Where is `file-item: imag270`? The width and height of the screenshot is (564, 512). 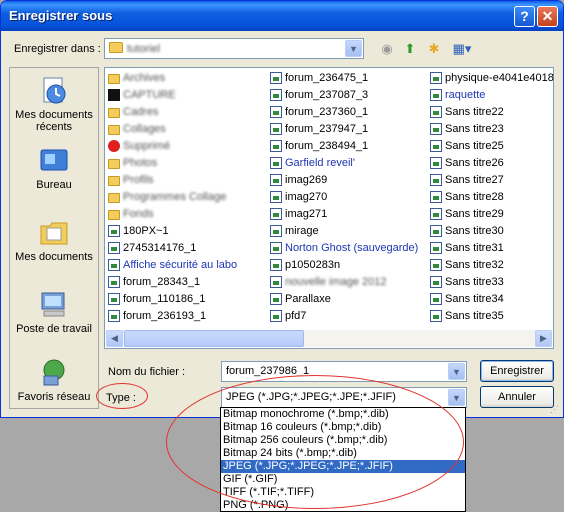
file-item: imag270 is located at coordinates (343, 197).